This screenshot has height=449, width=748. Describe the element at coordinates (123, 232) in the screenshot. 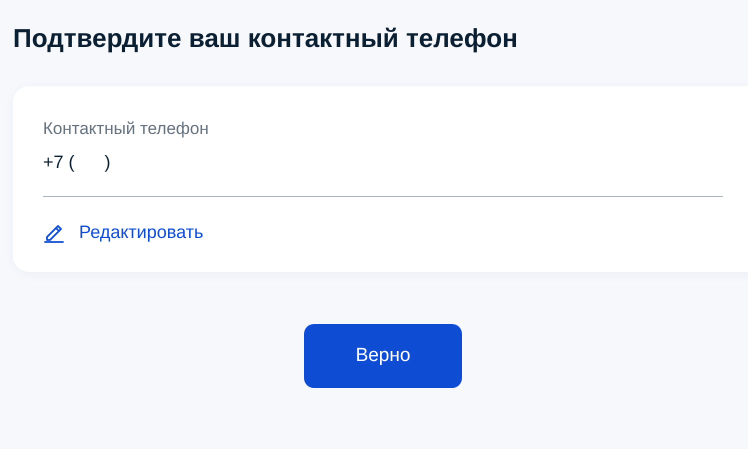

I see `edit-link: Редактировать` at that location.